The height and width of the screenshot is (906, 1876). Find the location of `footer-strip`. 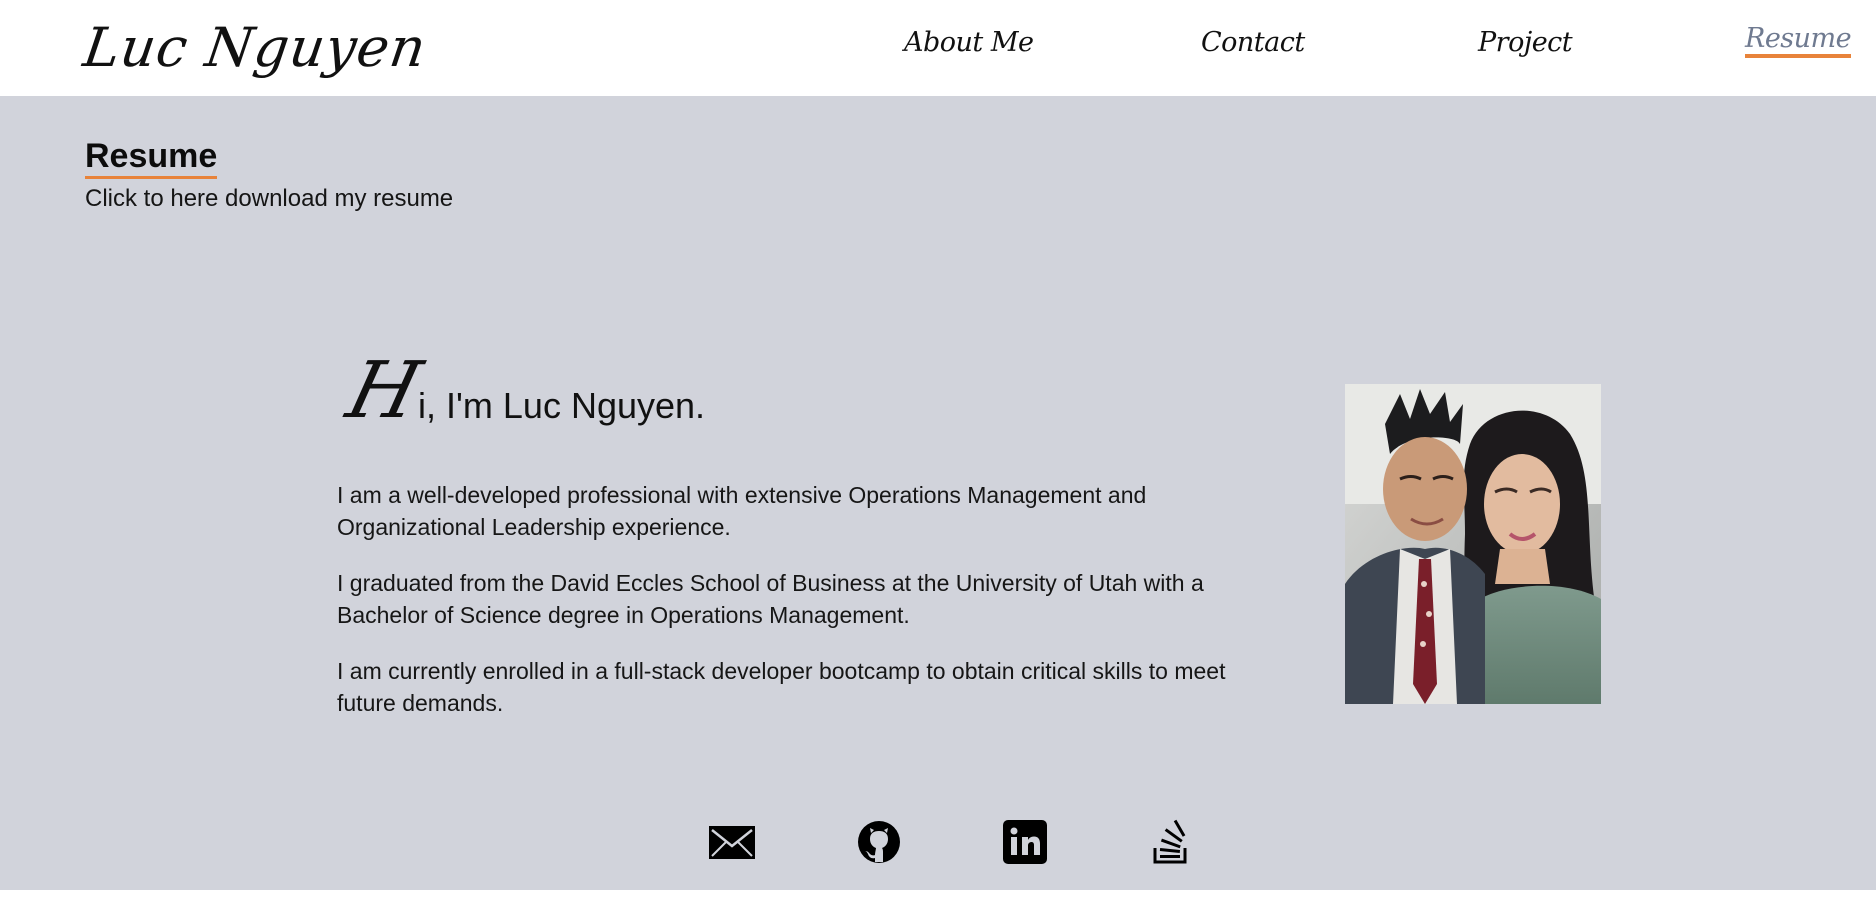

footer-strip is located at coordinates (938, 898).